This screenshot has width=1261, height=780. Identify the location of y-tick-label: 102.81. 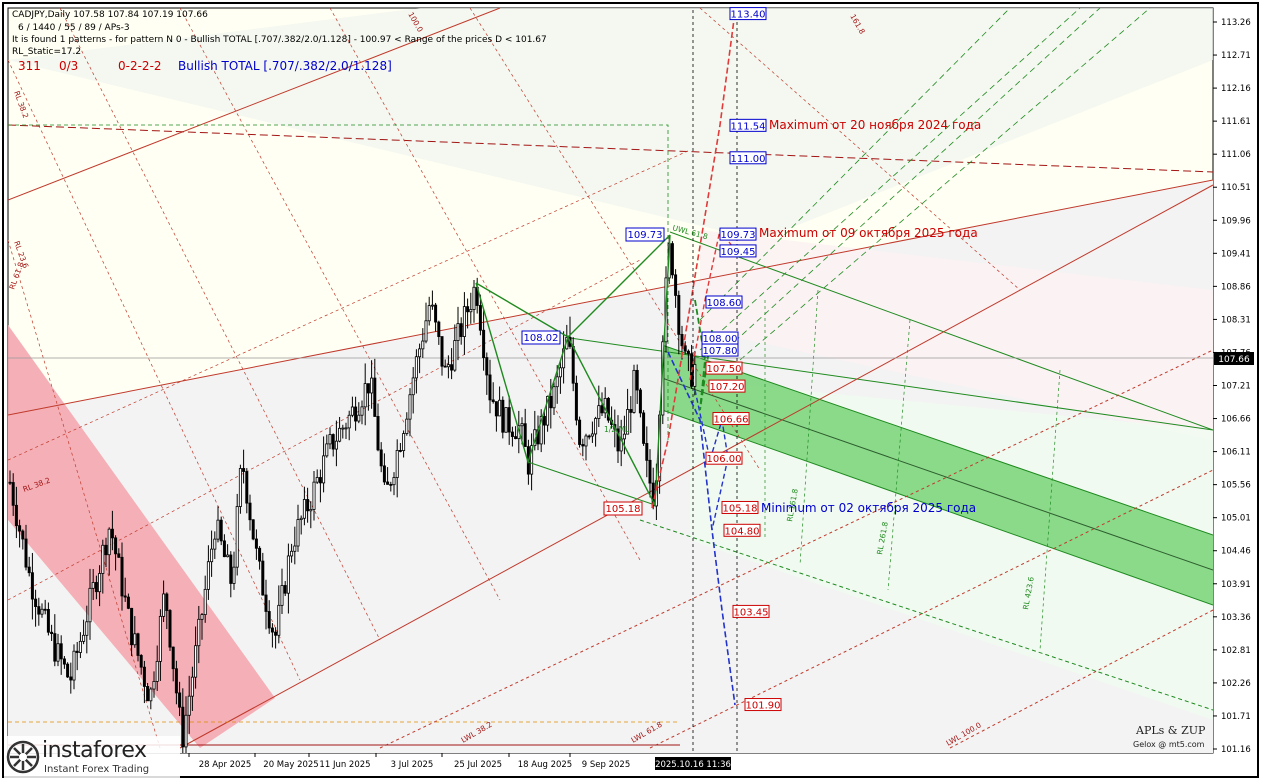
(1236, 651).